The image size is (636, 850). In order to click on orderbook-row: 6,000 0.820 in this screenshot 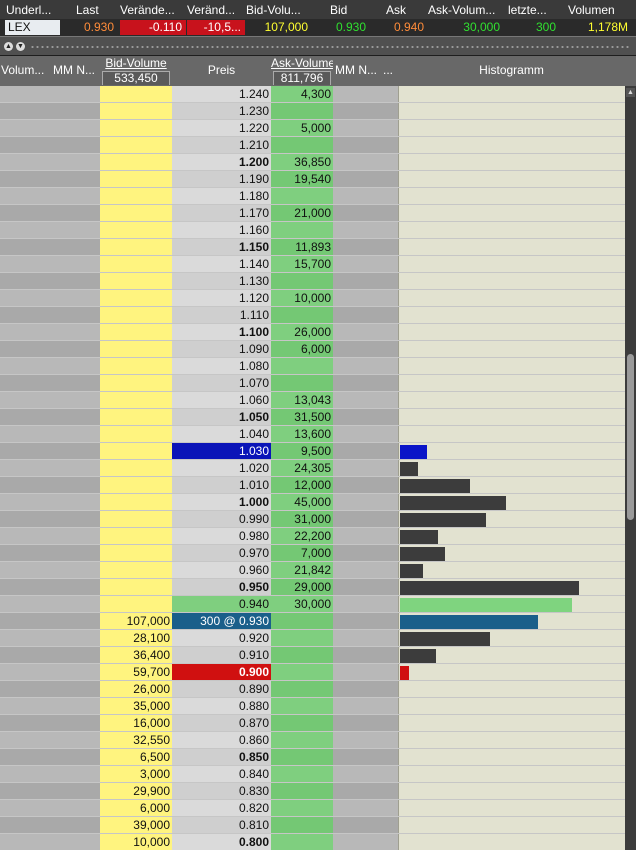, I will do `click(312, 808)`.